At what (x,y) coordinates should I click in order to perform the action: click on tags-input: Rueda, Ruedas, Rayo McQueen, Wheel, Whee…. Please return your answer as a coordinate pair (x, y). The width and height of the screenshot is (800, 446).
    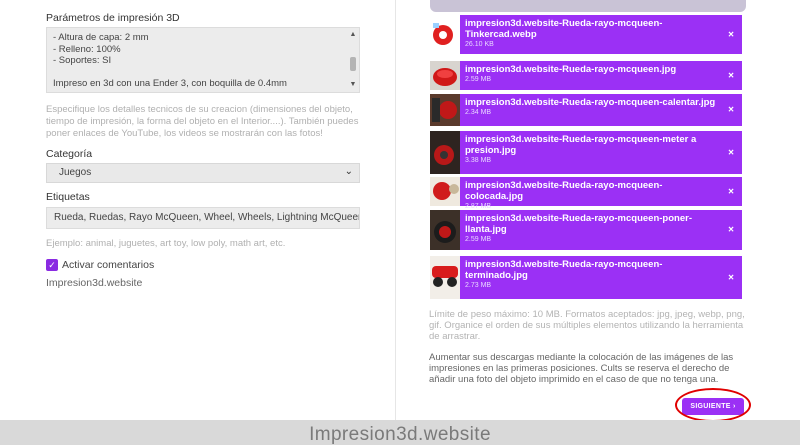
    Looking at the image, I should click on (203, 218).